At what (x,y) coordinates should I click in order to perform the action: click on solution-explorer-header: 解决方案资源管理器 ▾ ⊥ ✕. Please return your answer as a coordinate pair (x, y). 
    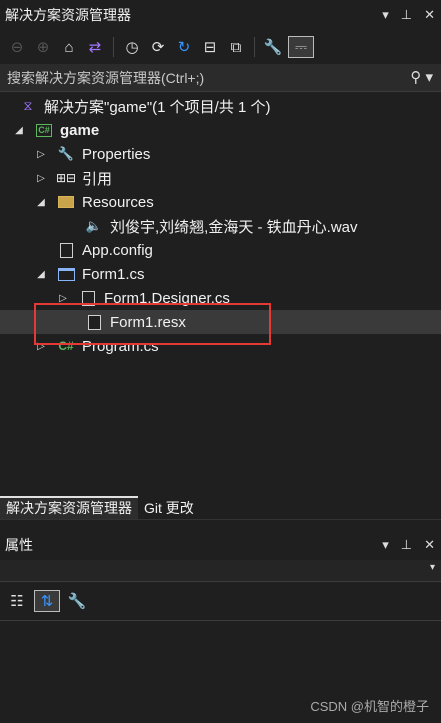
    Looking at the image, I should click on (220, 15).